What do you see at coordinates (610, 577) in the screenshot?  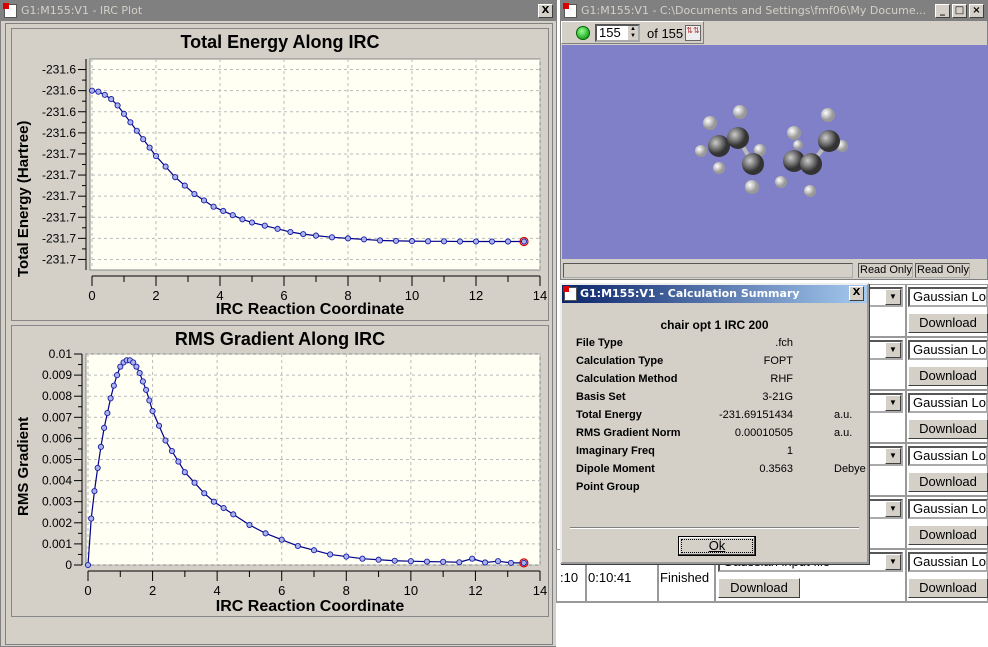 I see `job-elapsed: 0:10:41` at bounding box center [610, 577].